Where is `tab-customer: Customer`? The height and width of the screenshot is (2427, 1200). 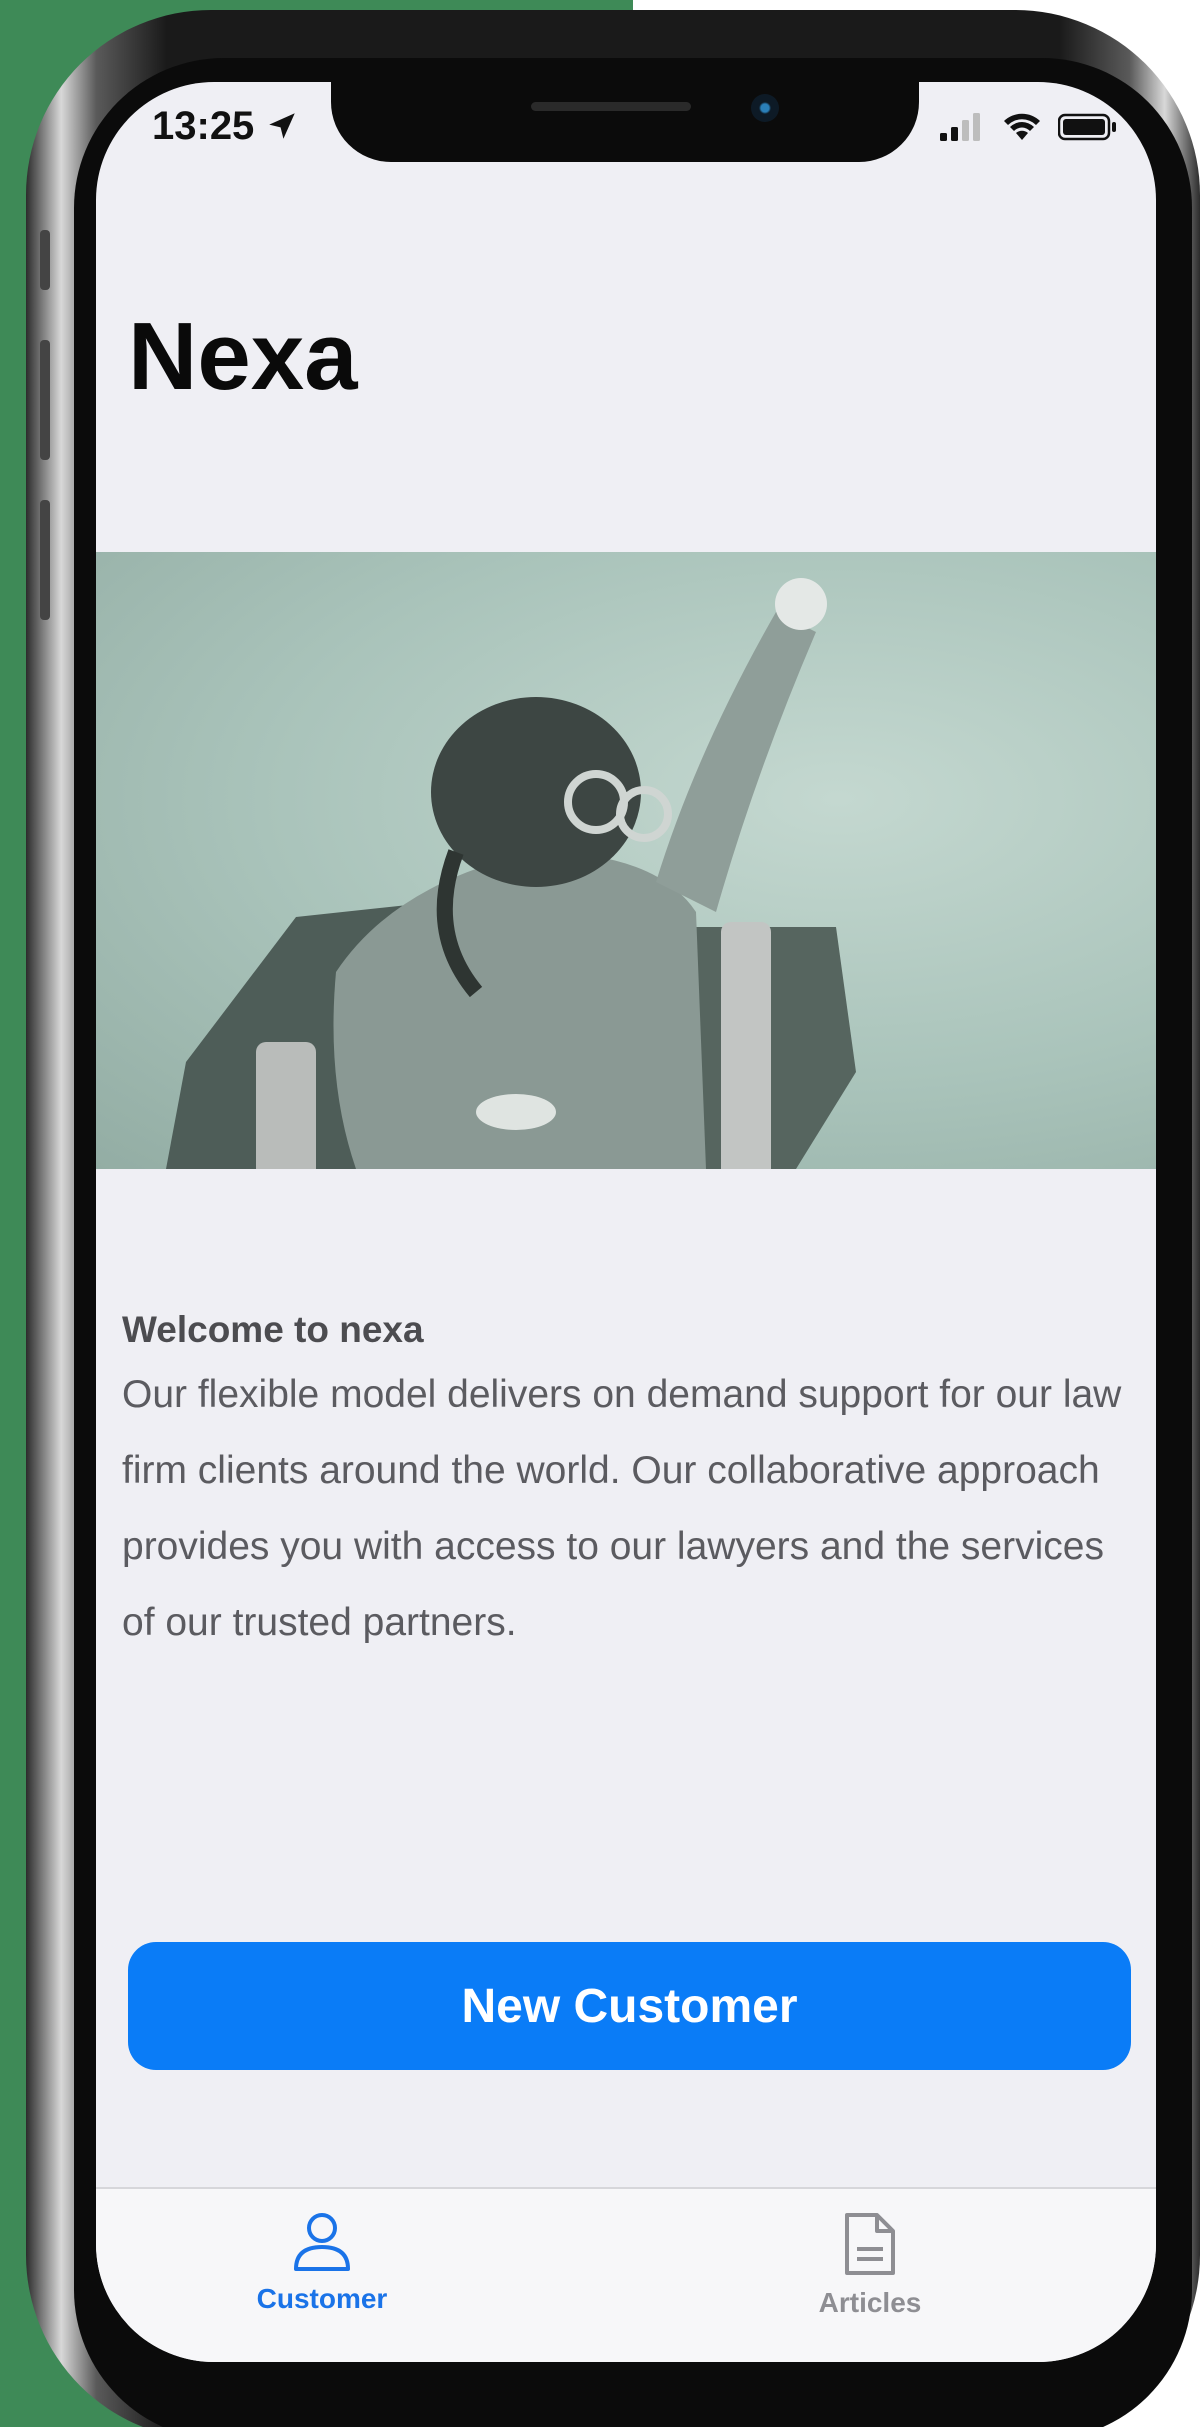 tab-customer: Customer is located at coordinates (322, 2263).